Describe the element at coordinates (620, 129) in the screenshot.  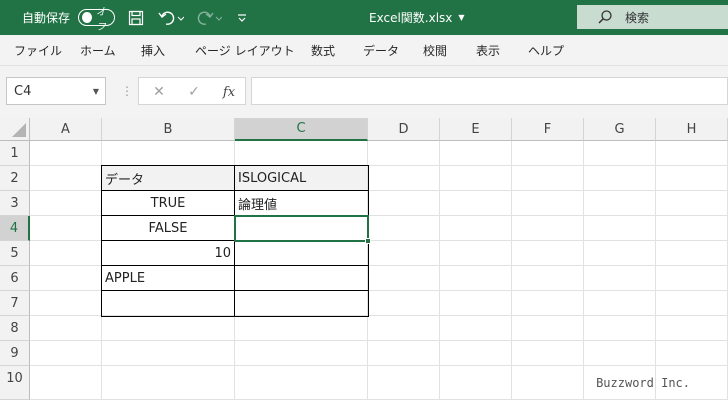
I see `column-header-g: G` at that location.